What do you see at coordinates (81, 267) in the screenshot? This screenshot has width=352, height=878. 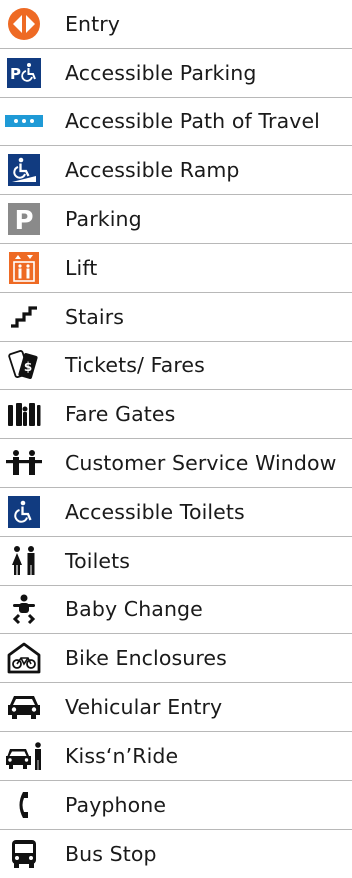 I see `legend-label: Lift` at bounding box center [81, 267].